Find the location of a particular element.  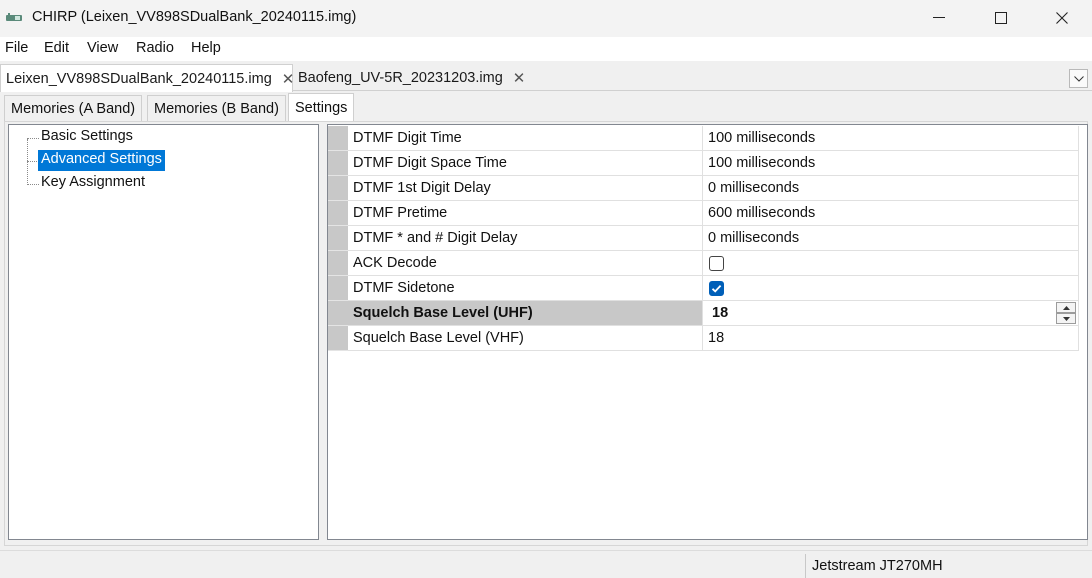

setting-name: ACK Decode is located at coordinates (525, 263).